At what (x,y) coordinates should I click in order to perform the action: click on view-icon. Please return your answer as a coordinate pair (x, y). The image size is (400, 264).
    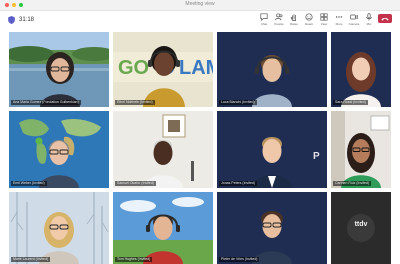
    Looking at the image, I should click on (324, 17).